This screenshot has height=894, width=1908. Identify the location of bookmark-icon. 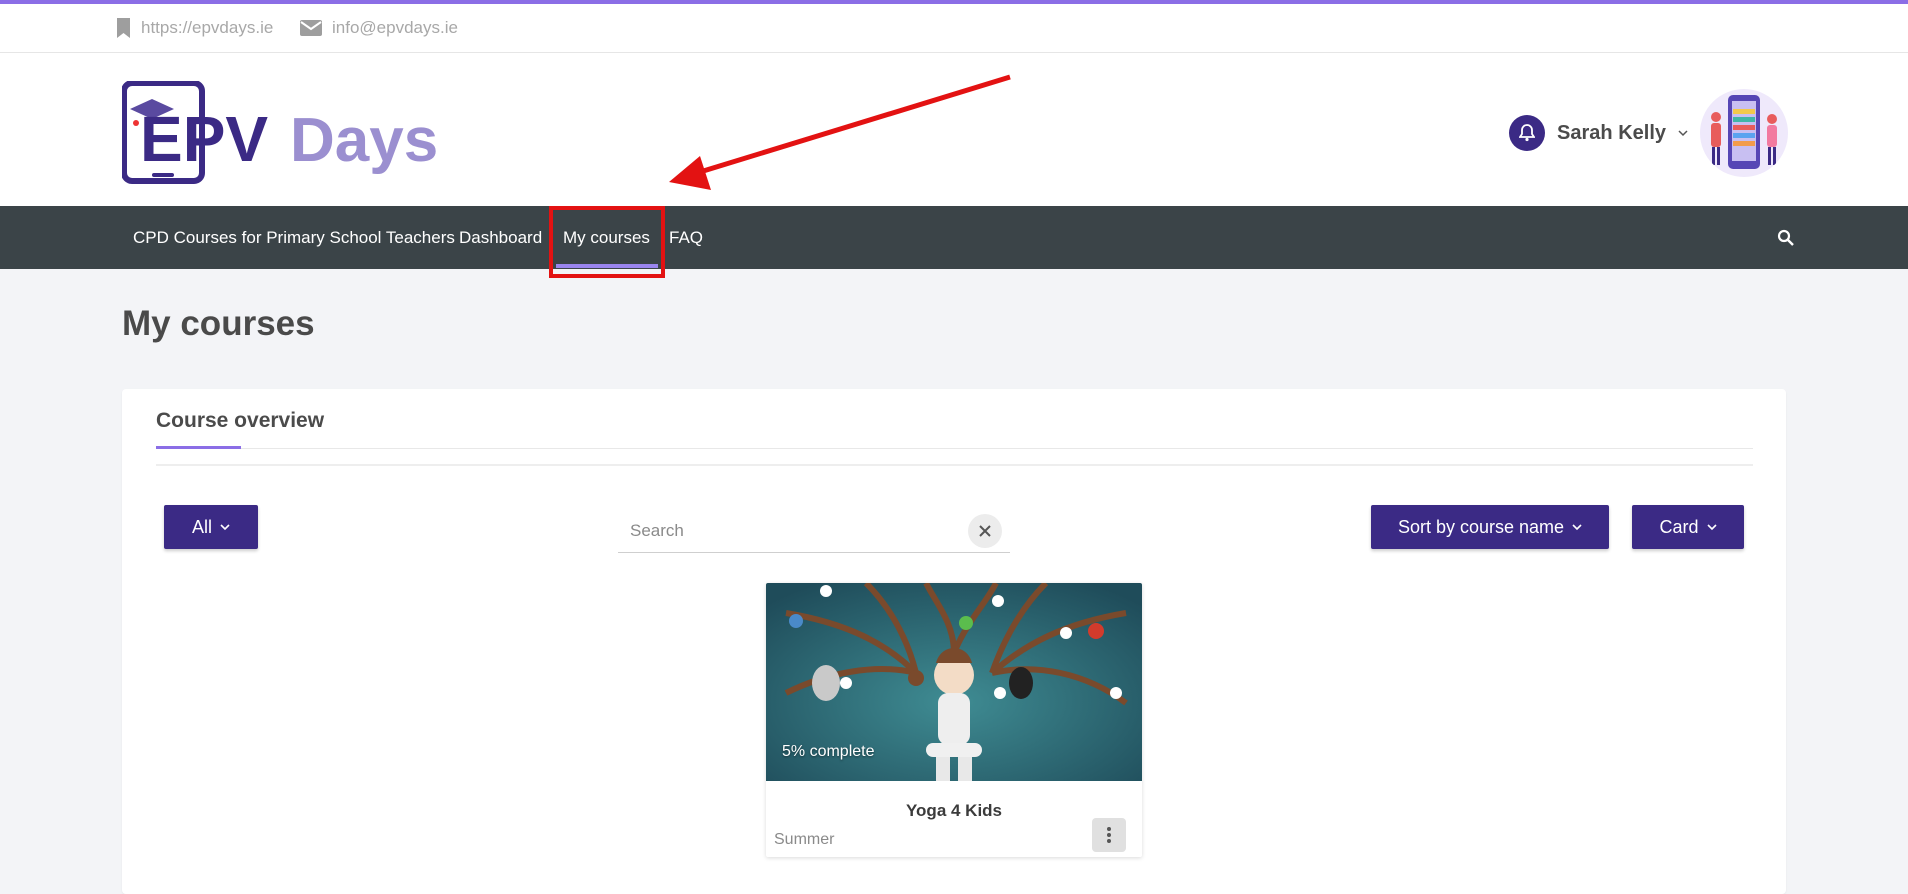
(123, 28).